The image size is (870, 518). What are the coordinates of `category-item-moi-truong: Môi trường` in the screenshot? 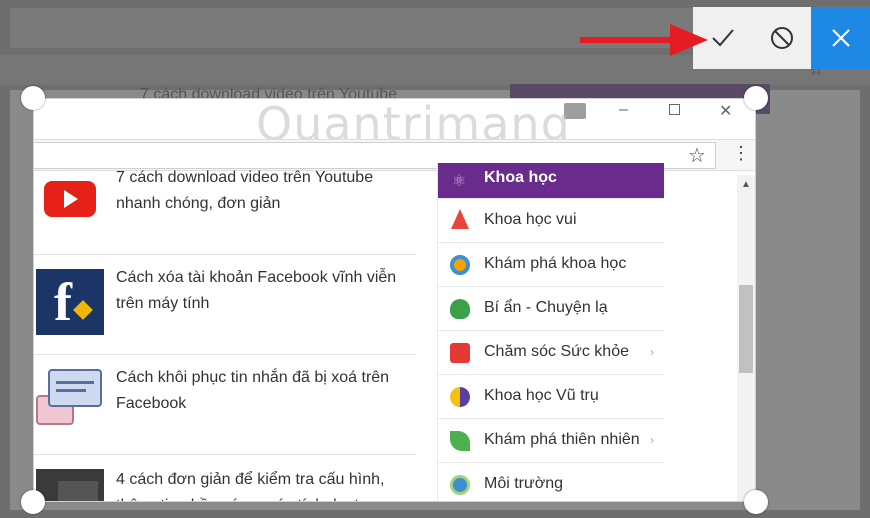 It's located at (550, 482).